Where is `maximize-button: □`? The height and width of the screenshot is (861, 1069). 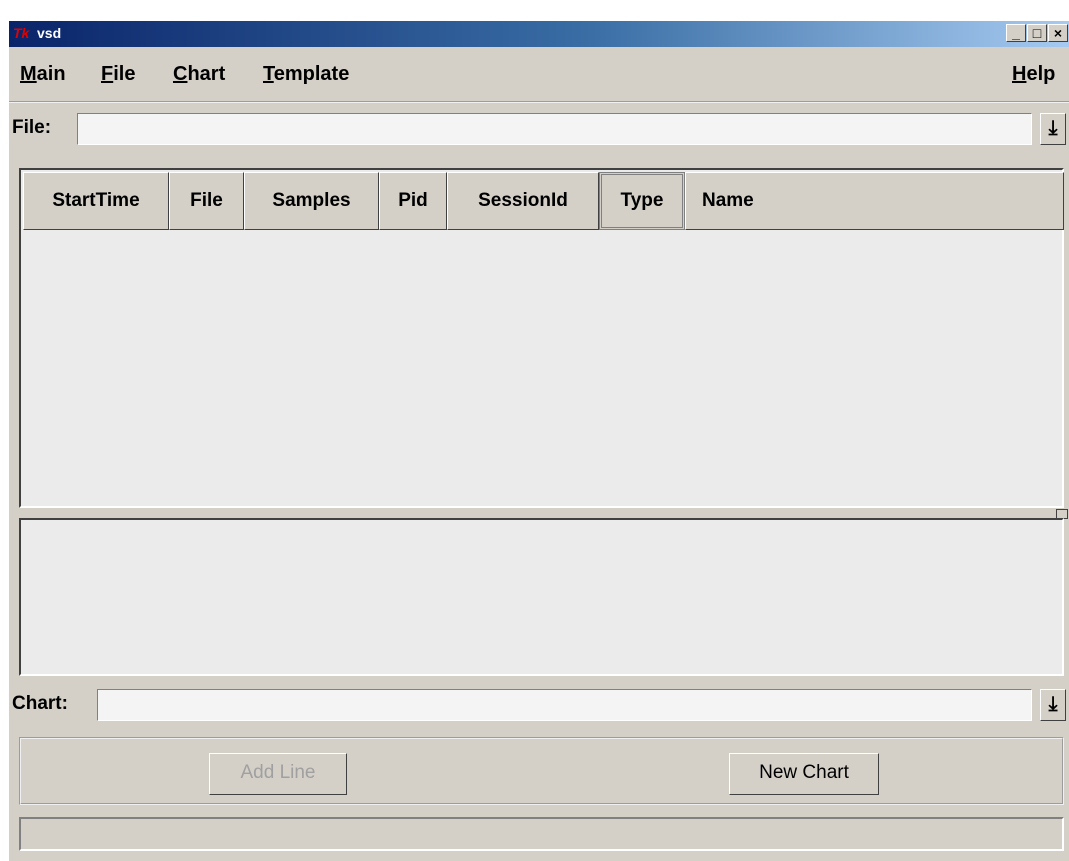
maximize-button: □ is located at coordinates (1037, 33).